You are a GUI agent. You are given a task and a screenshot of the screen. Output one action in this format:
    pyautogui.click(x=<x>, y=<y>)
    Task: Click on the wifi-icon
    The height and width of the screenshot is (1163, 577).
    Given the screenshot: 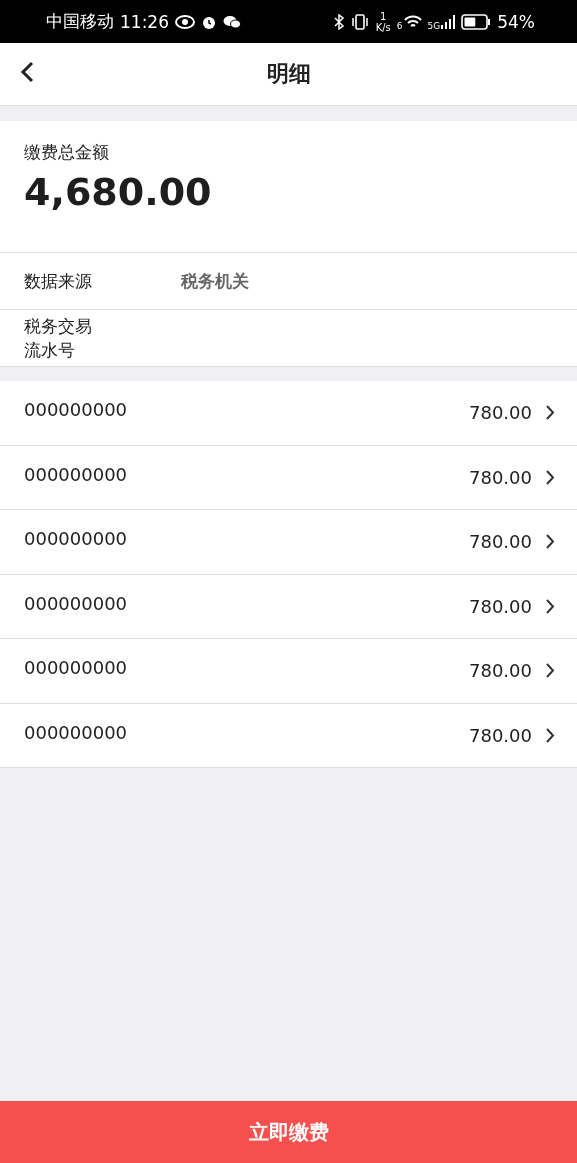 What is the action you would take?
    pyautogui.click(x=412, y=21)
    